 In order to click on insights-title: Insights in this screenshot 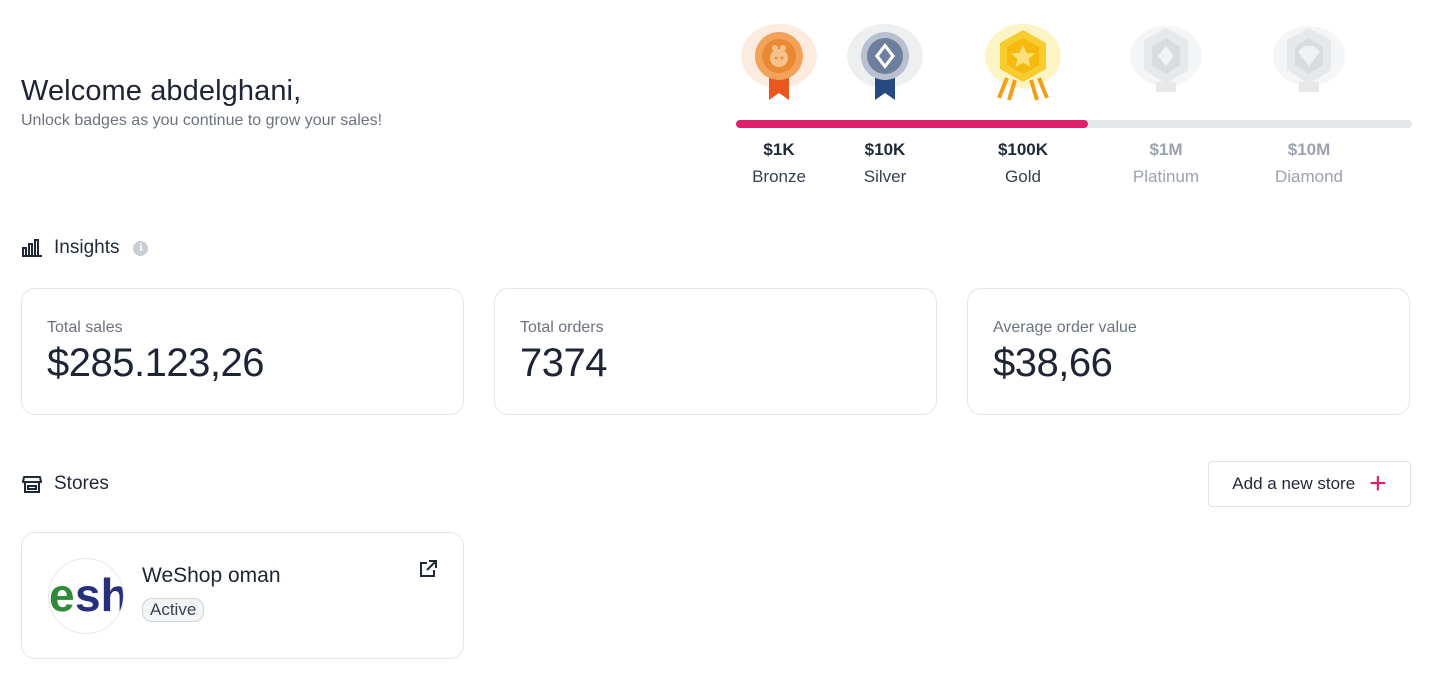, I will do `click(87, 247)`.